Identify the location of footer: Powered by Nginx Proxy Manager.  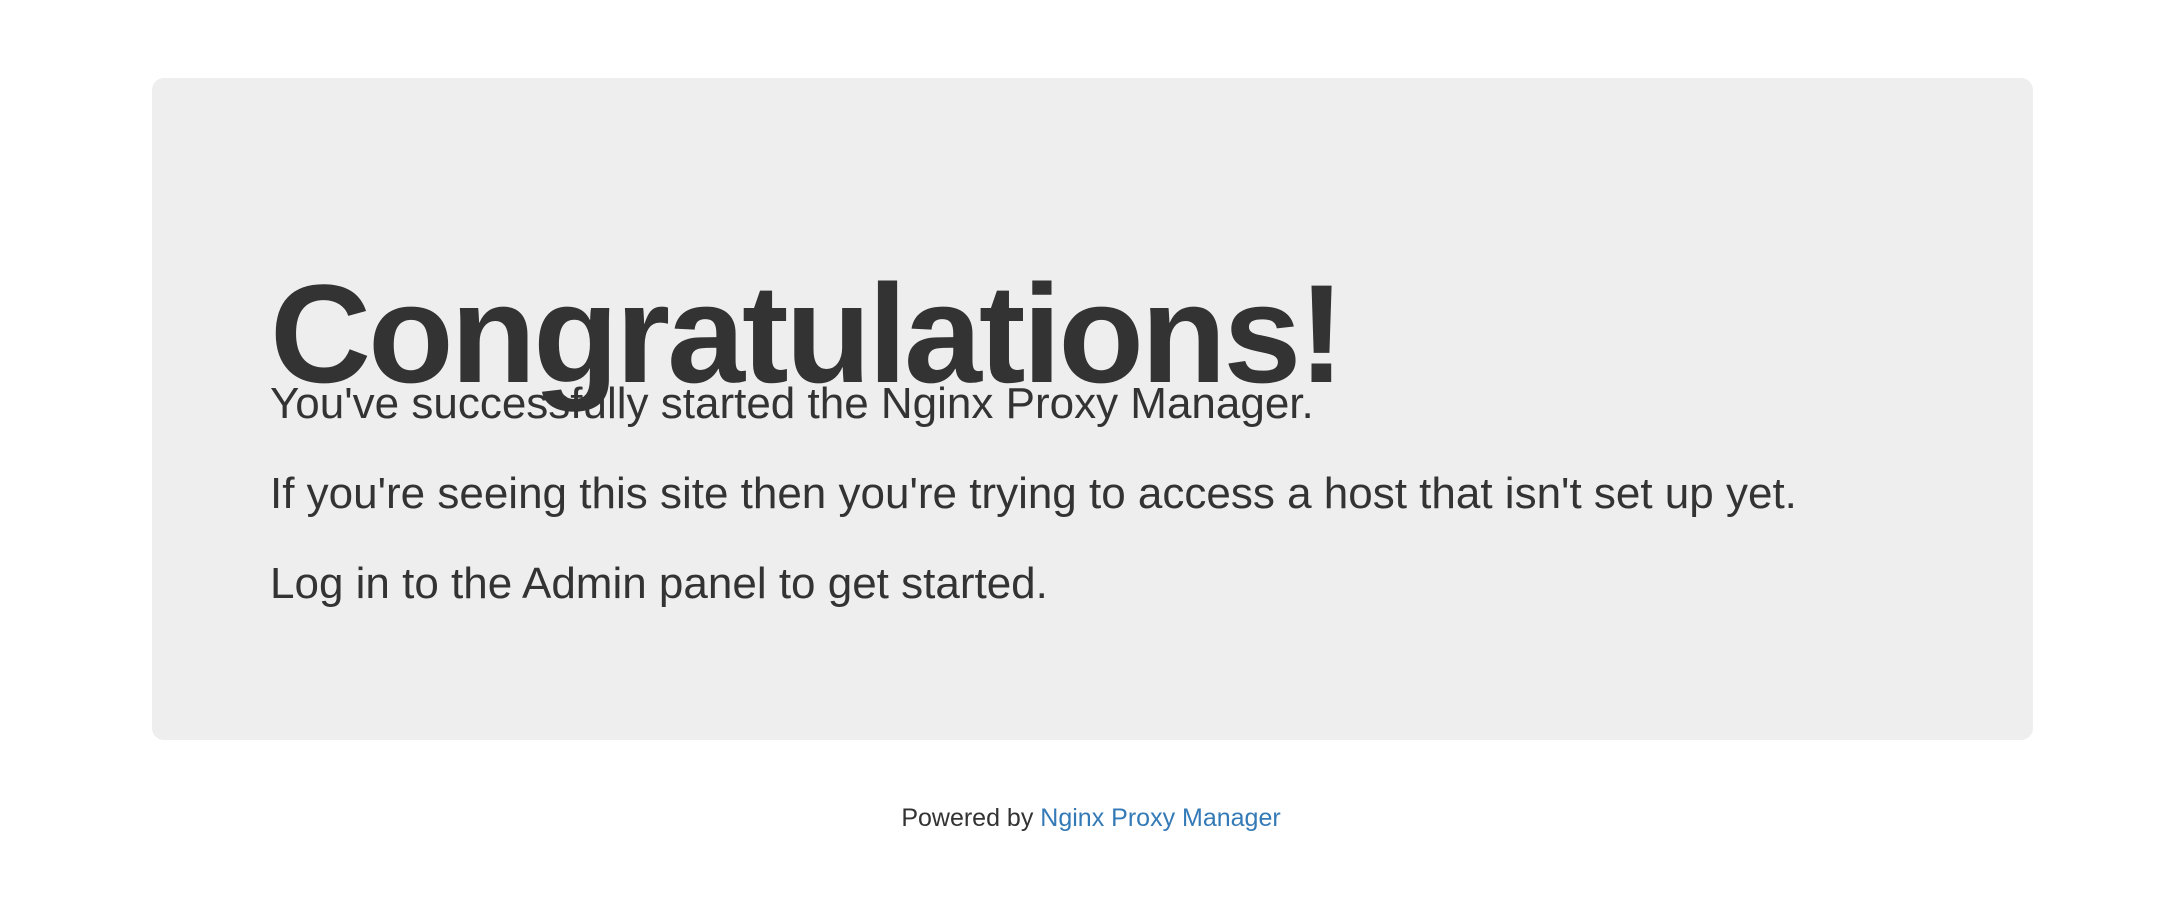
(1091, 818).